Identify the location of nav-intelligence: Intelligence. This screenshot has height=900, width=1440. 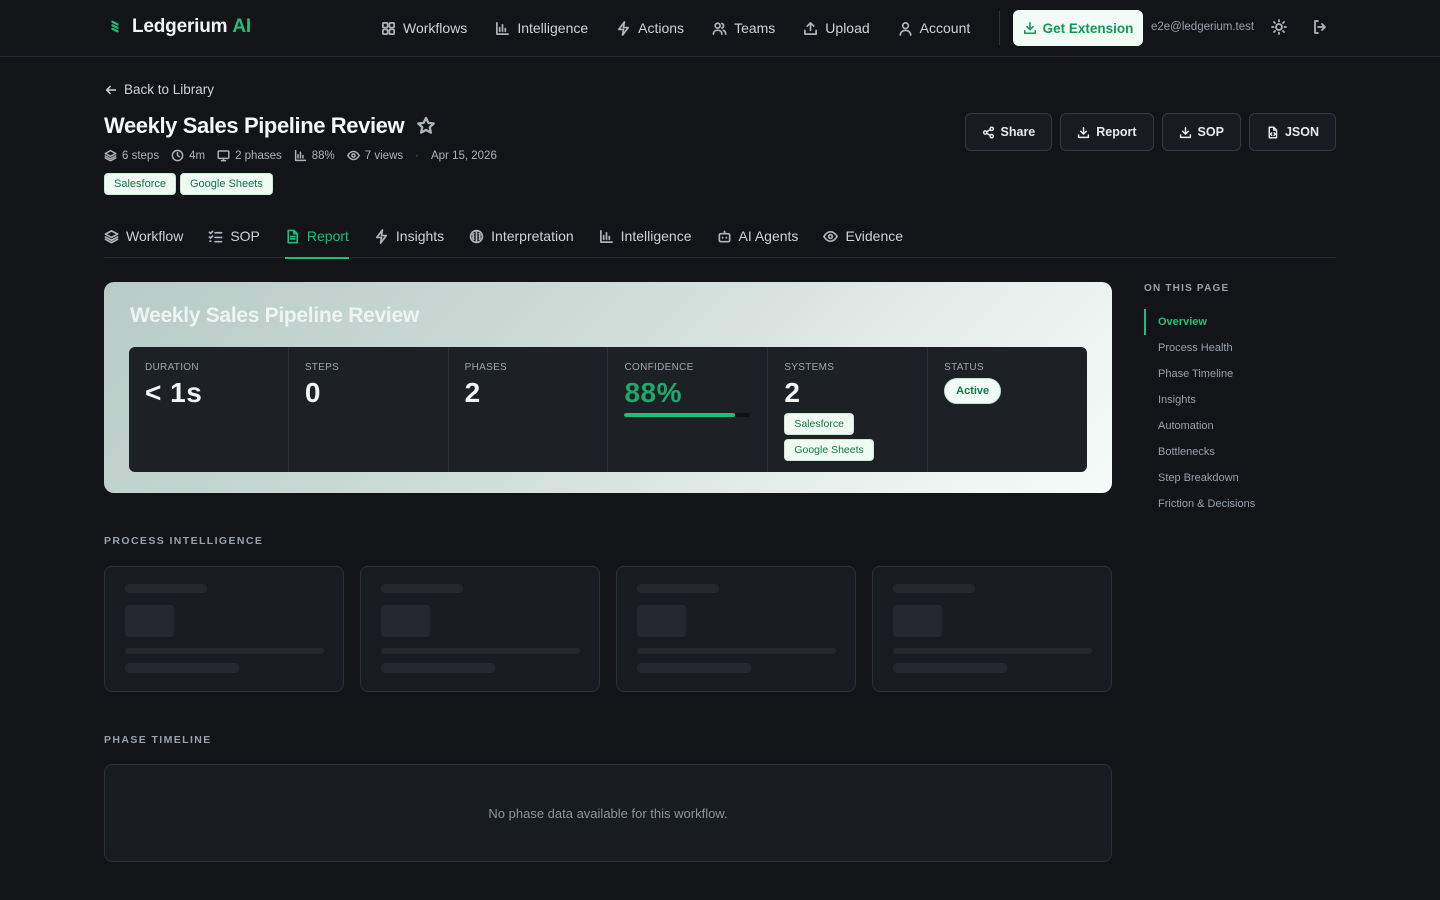
(541, 28).